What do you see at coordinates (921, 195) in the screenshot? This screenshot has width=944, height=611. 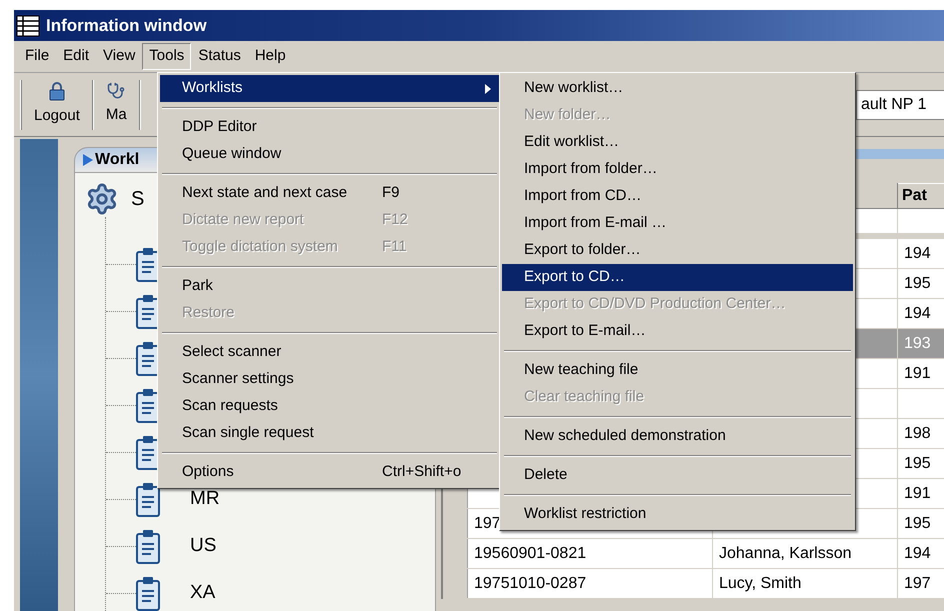 I see `column-header: Pat` at bounding box center [921, 195].